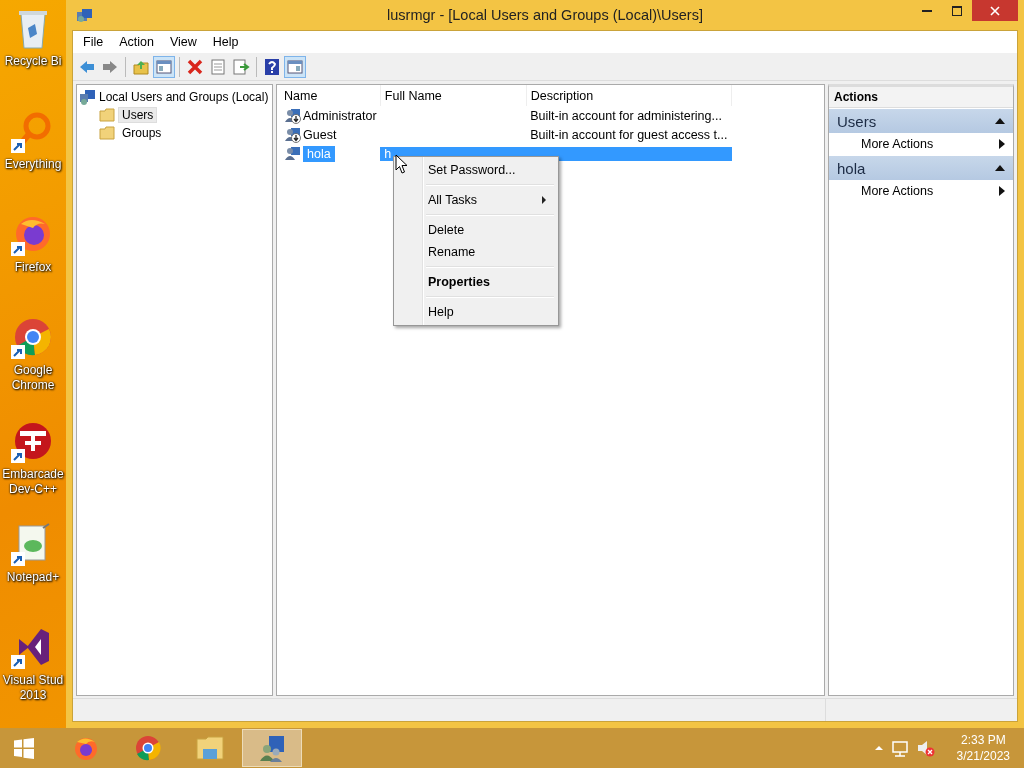  Describe the element at coordinates (927, 10) in the screenshot. I see `minimize-icon` at that location.